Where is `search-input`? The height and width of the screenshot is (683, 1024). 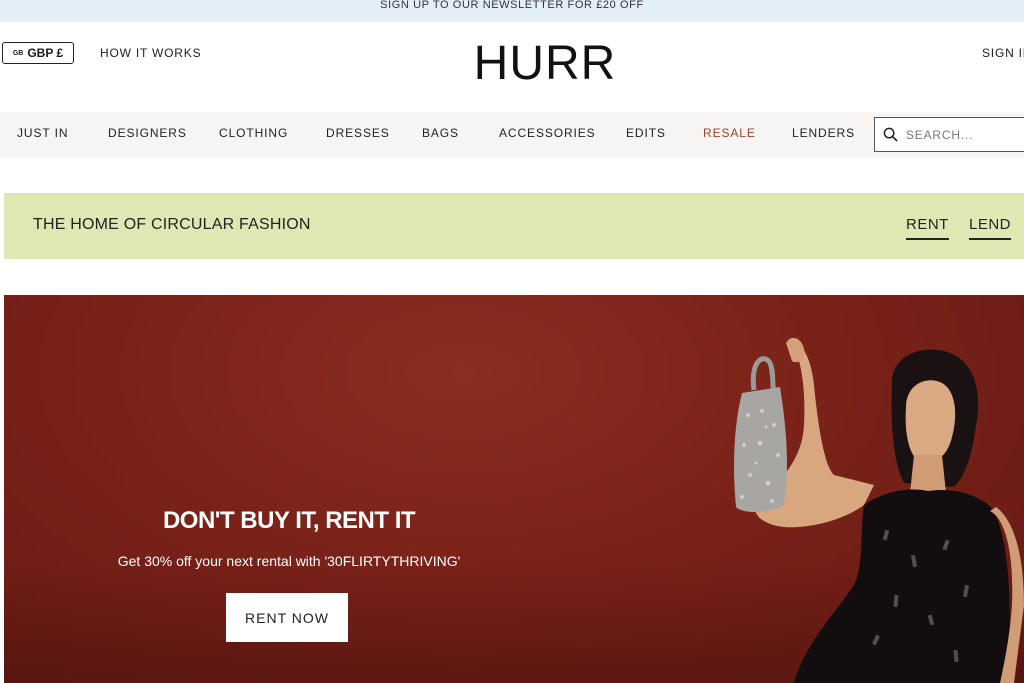 search-input is located at coordinates (961, 134).